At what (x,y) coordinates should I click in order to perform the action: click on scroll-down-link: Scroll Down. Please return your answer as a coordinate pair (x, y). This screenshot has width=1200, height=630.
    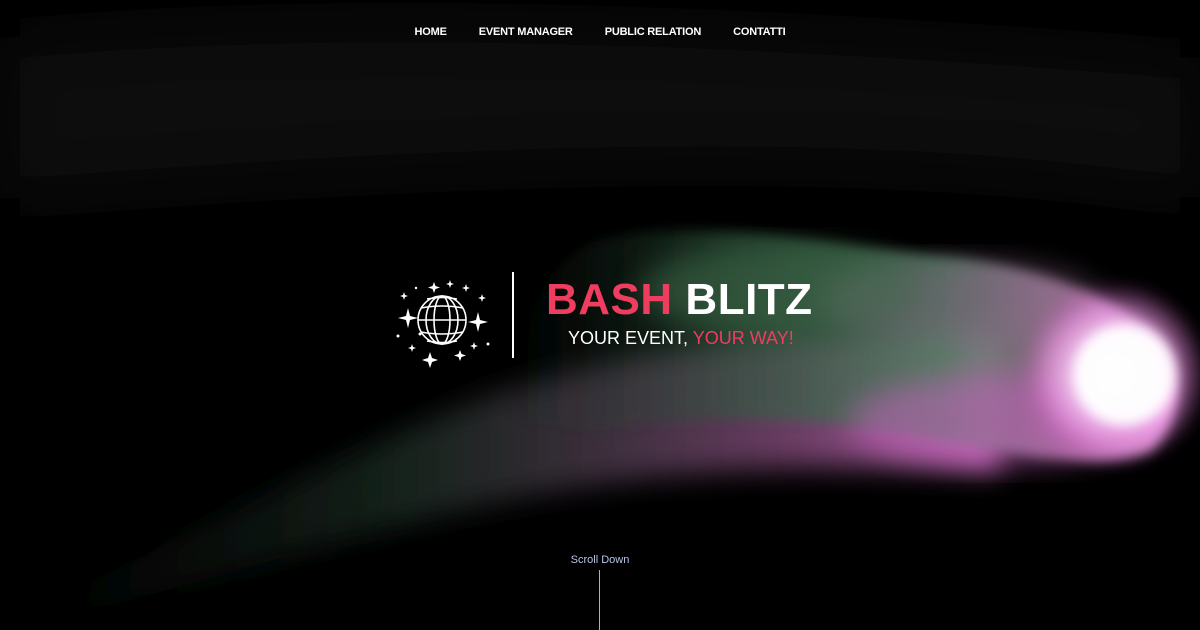
    Looking at the image, I should click on (600, 560).